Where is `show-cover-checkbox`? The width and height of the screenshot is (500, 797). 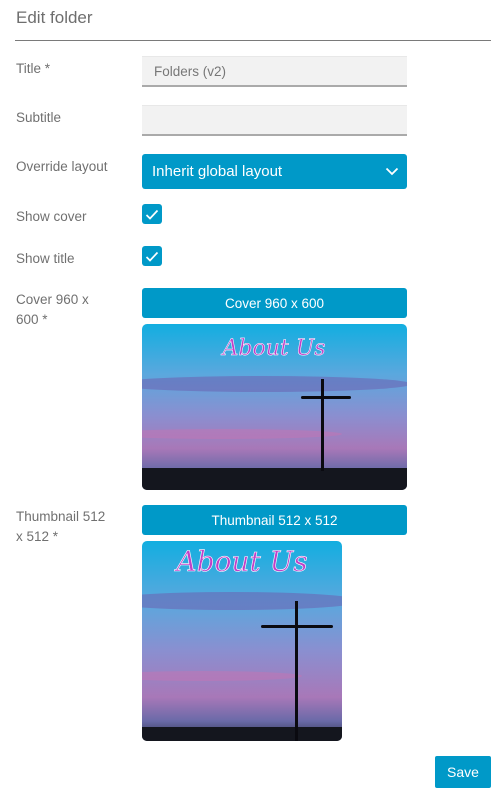 show-cover-checkbox is located at coordinates (152, 214).